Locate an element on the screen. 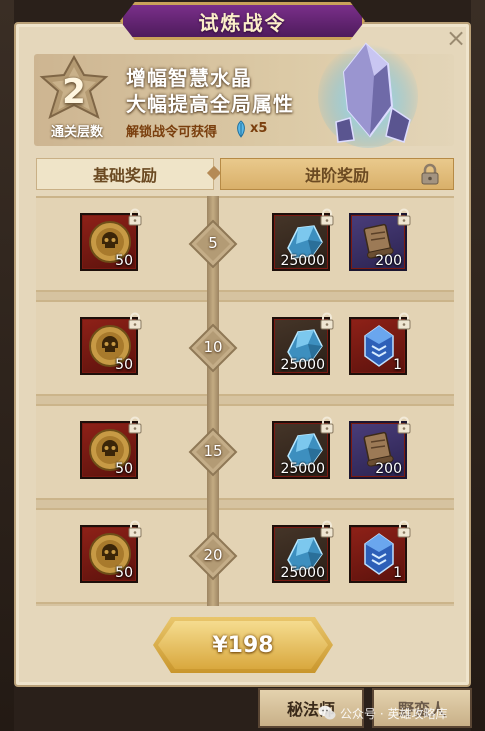 Image resolution: width=485 pixels, height=731 pixels. background-right is located at coordinates (478, 365).